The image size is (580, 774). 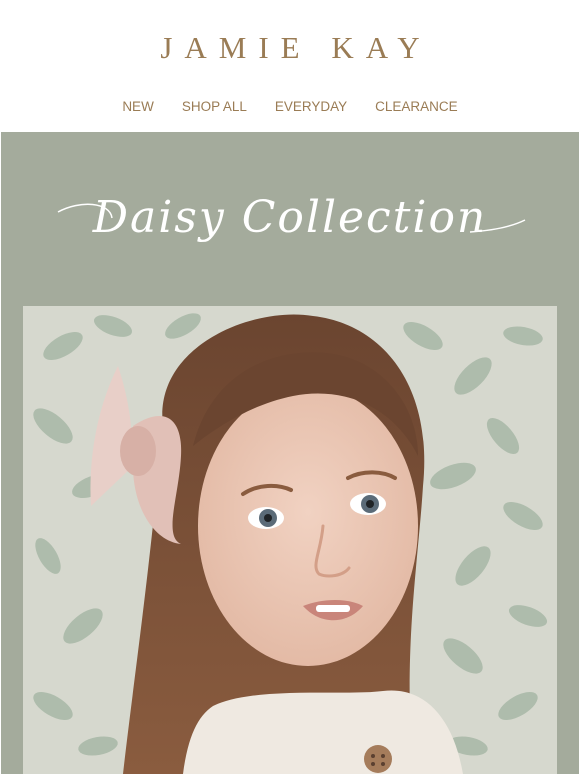 What do you see at coordinates (323, 732) in the screenshot?
I see `sweater` at bounding box center [323, 732].